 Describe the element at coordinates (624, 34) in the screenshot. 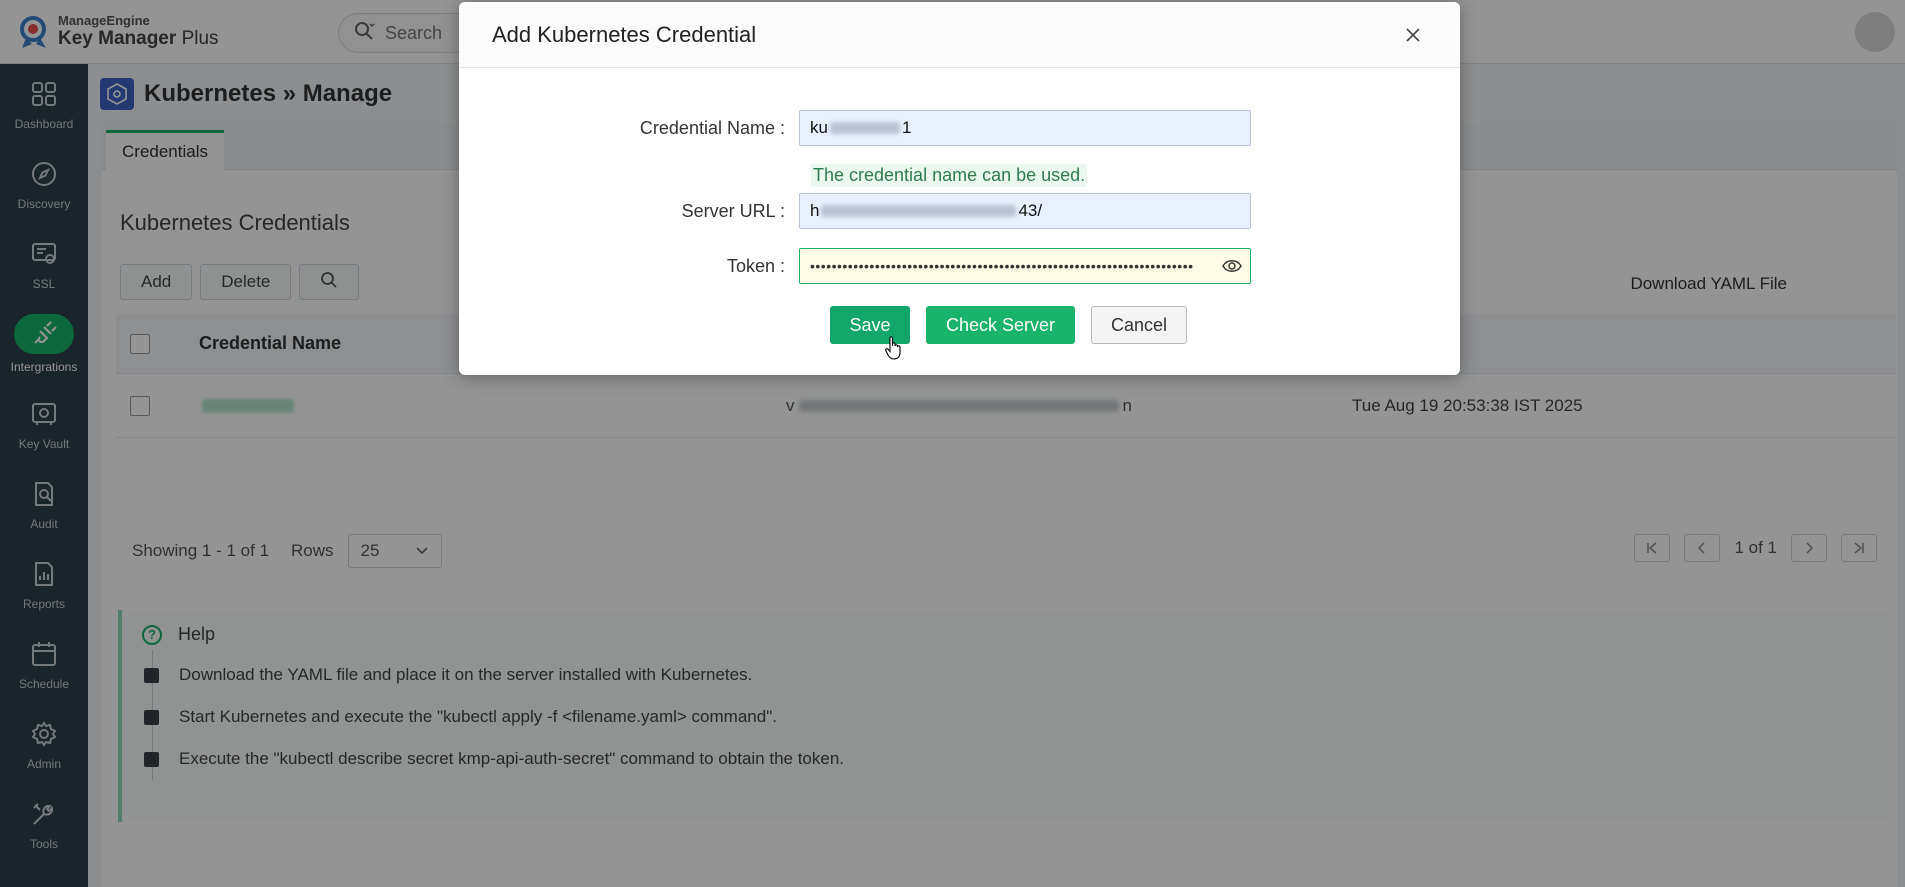

I see `dialog-title: Add Kubernetes Credential` at that location.